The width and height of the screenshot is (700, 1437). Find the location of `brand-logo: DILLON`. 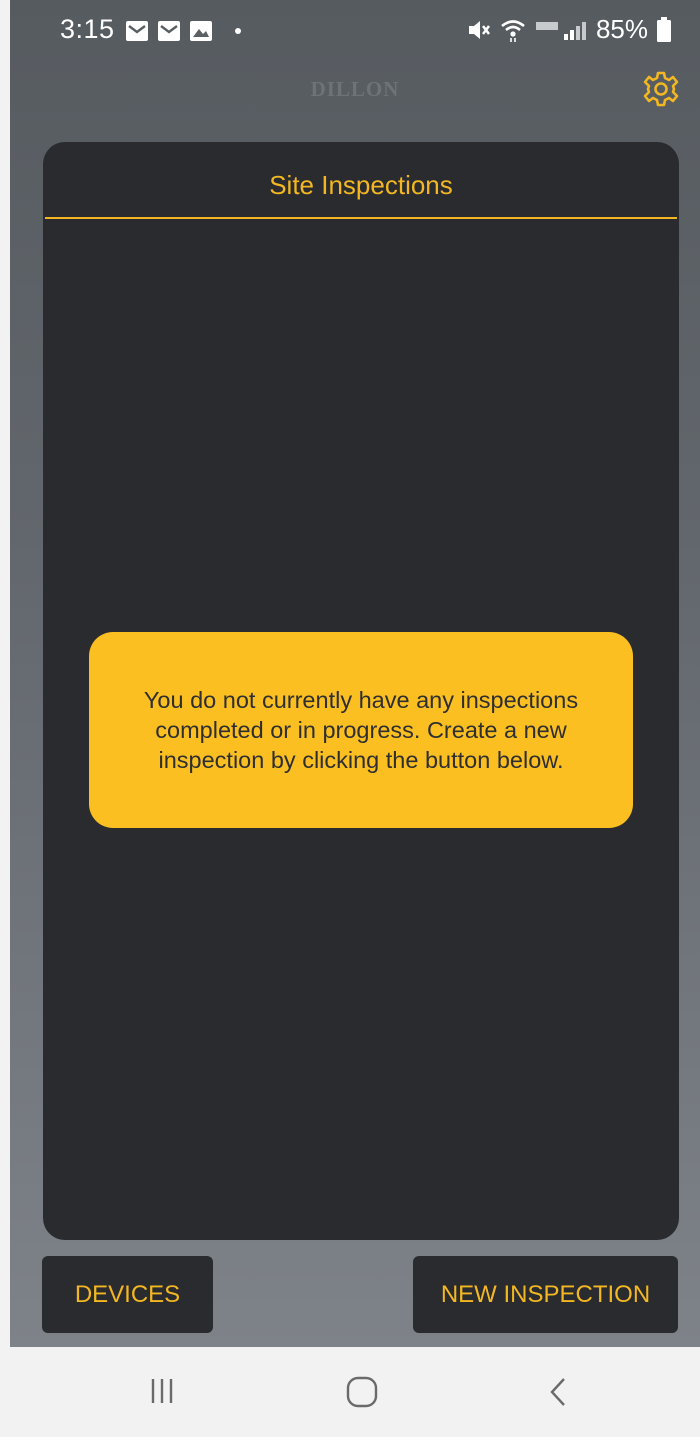

brand-logo: DILLON is located at coordinates (355, 89).